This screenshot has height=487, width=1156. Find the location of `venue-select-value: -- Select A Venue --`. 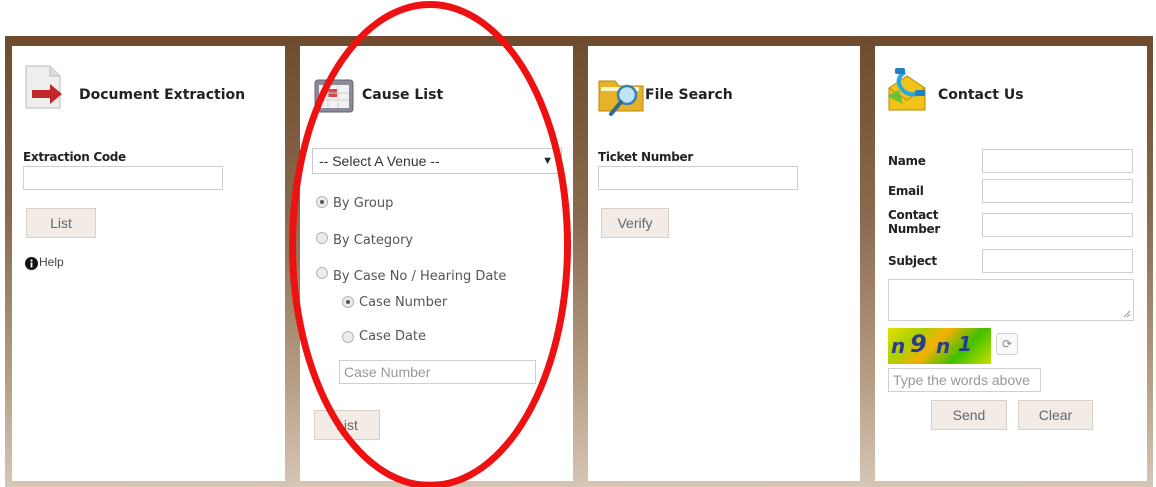

venue-select-value: -- Select A Venue -- is located at coordinates (379, 161).